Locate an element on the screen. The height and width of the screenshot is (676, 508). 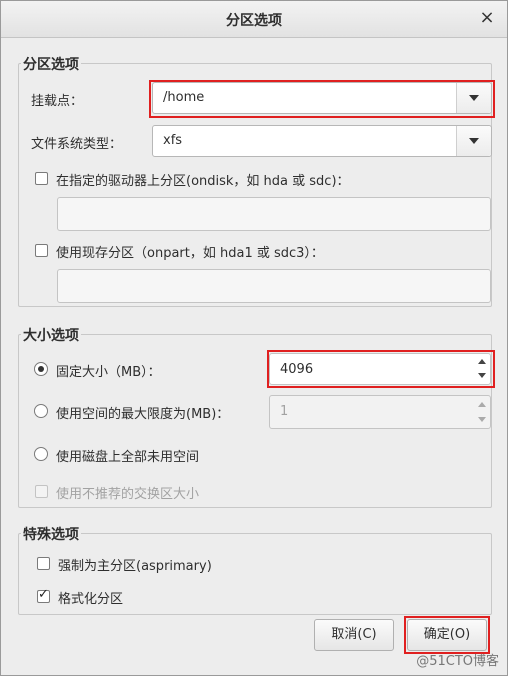
arrow-down-icon is located at coordinates (482, 419).